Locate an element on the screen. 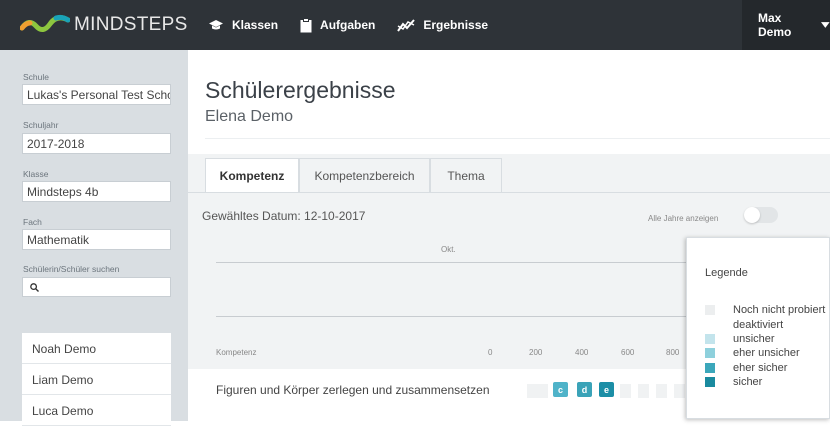 This screenshot has width=830, height=426. tab-kompetenzbereich: Kompetenzbereich is located at coordinates (364, 175).